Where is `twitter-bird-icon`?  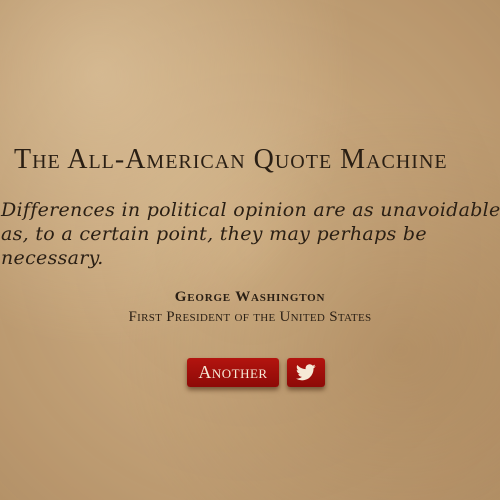 twitter-bird-icon is located at coordinates (306, 372).